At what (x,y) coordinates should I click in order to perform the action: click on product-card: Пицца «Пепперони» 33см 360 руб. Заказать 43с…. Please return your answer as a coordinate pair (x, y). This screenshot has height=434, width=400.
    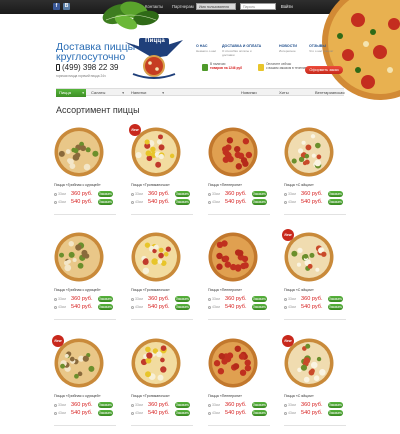
    Looking at the image, I should click on (240, 175).